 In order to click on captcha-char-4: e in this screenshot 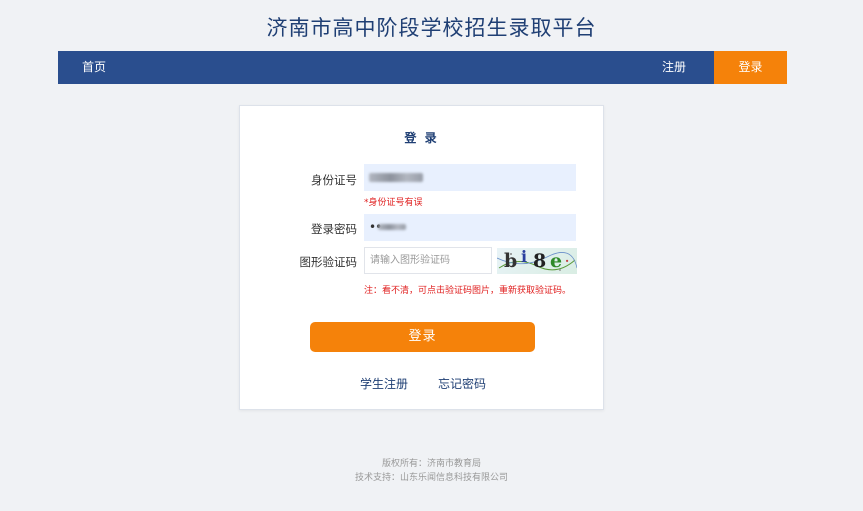, I will do `click(556, 261)`.